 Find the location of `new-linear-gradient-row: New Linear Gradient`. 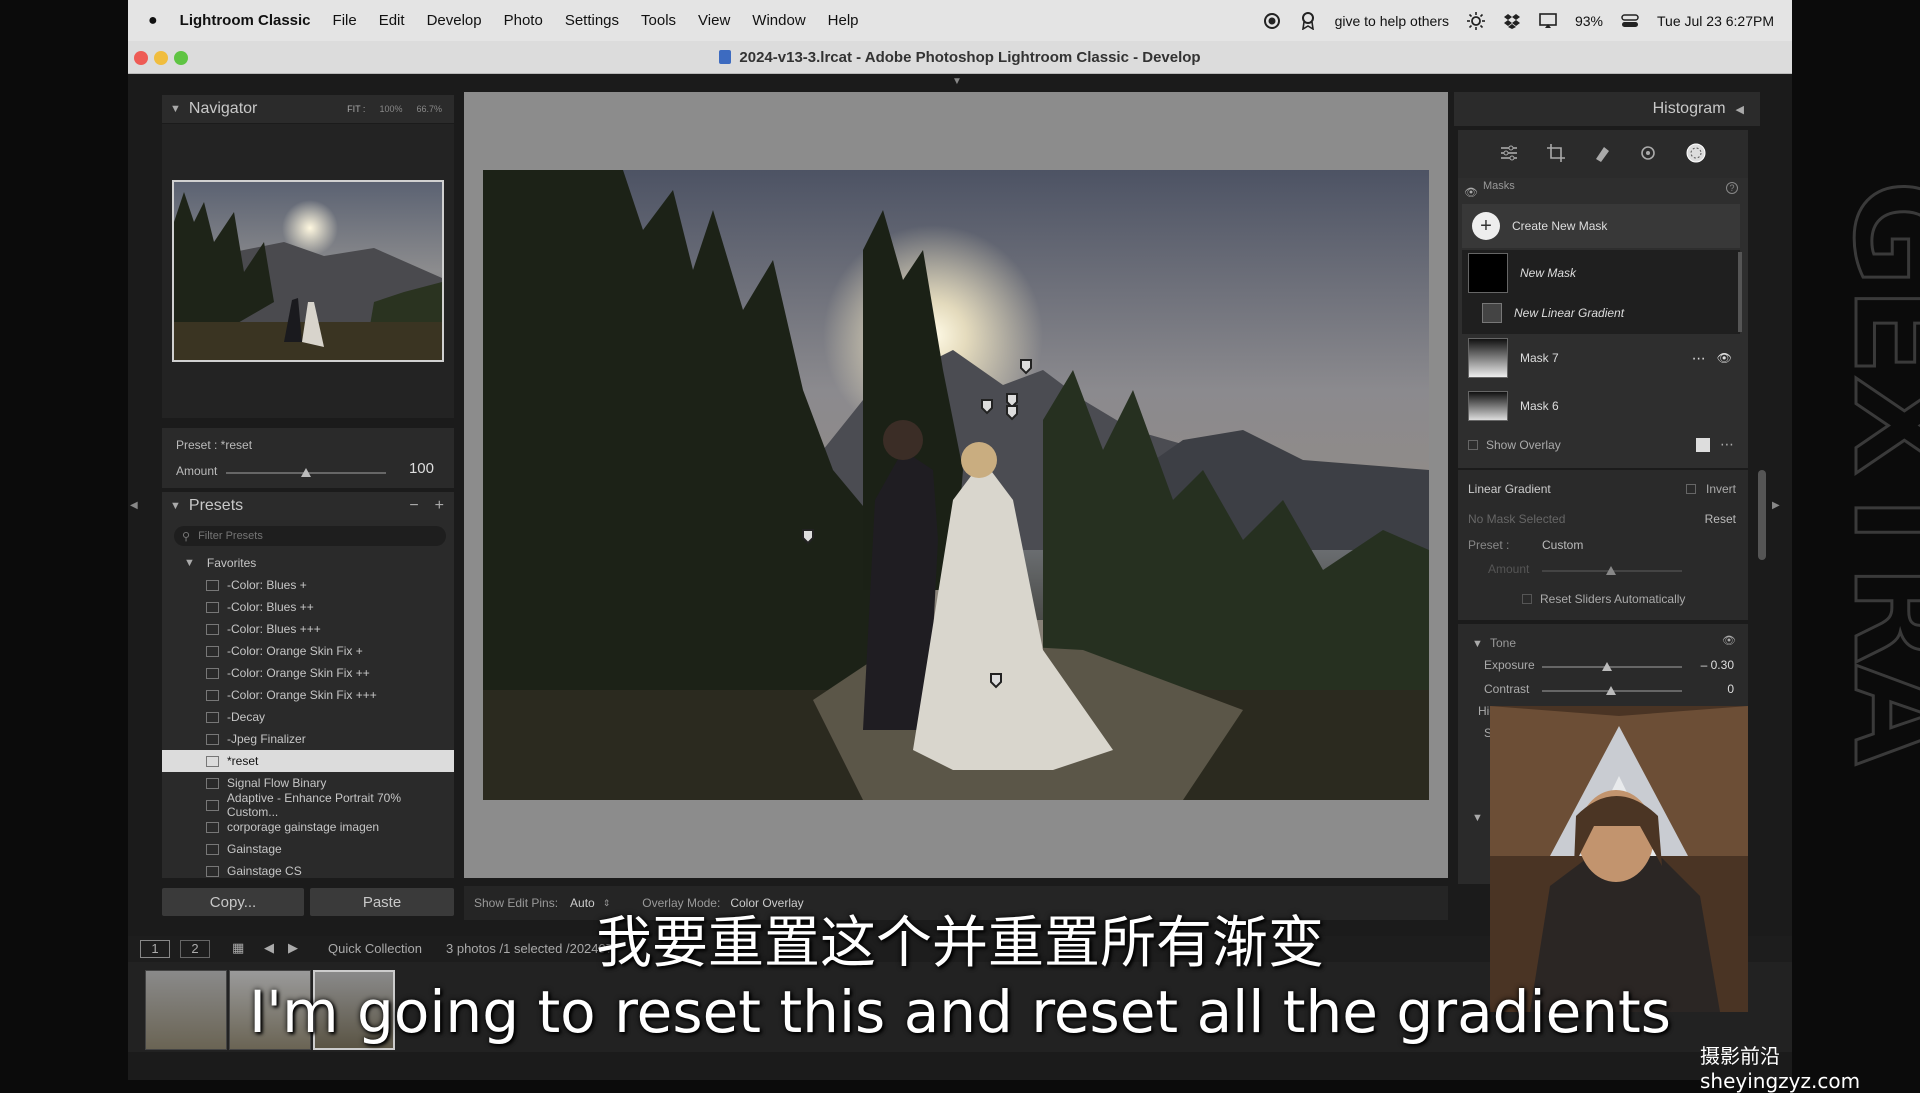

new-linear-gradient-row: New Linear Gradient is located at coordinates (1599, 313).